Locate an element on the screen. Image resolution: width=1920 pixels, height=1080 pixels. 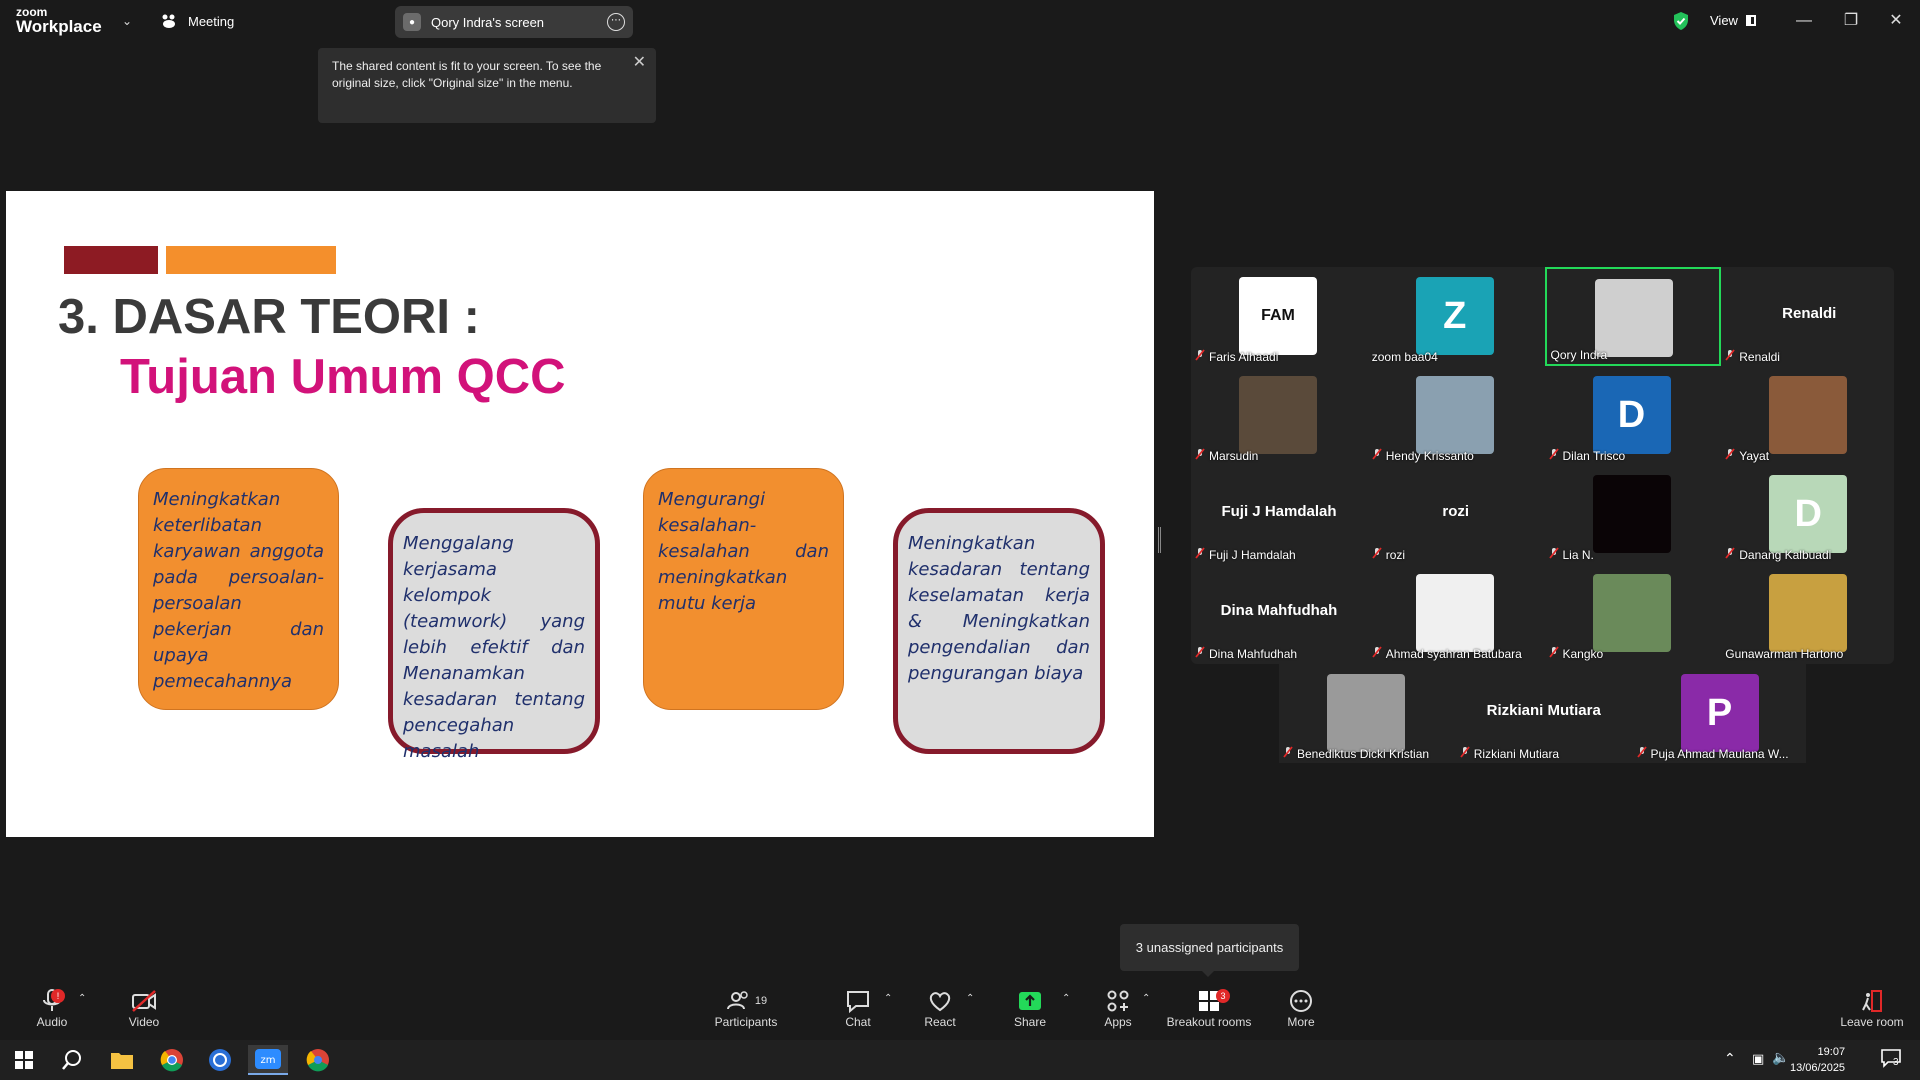
more-options-icon: ⋯ is located at coordinates (616, 22).